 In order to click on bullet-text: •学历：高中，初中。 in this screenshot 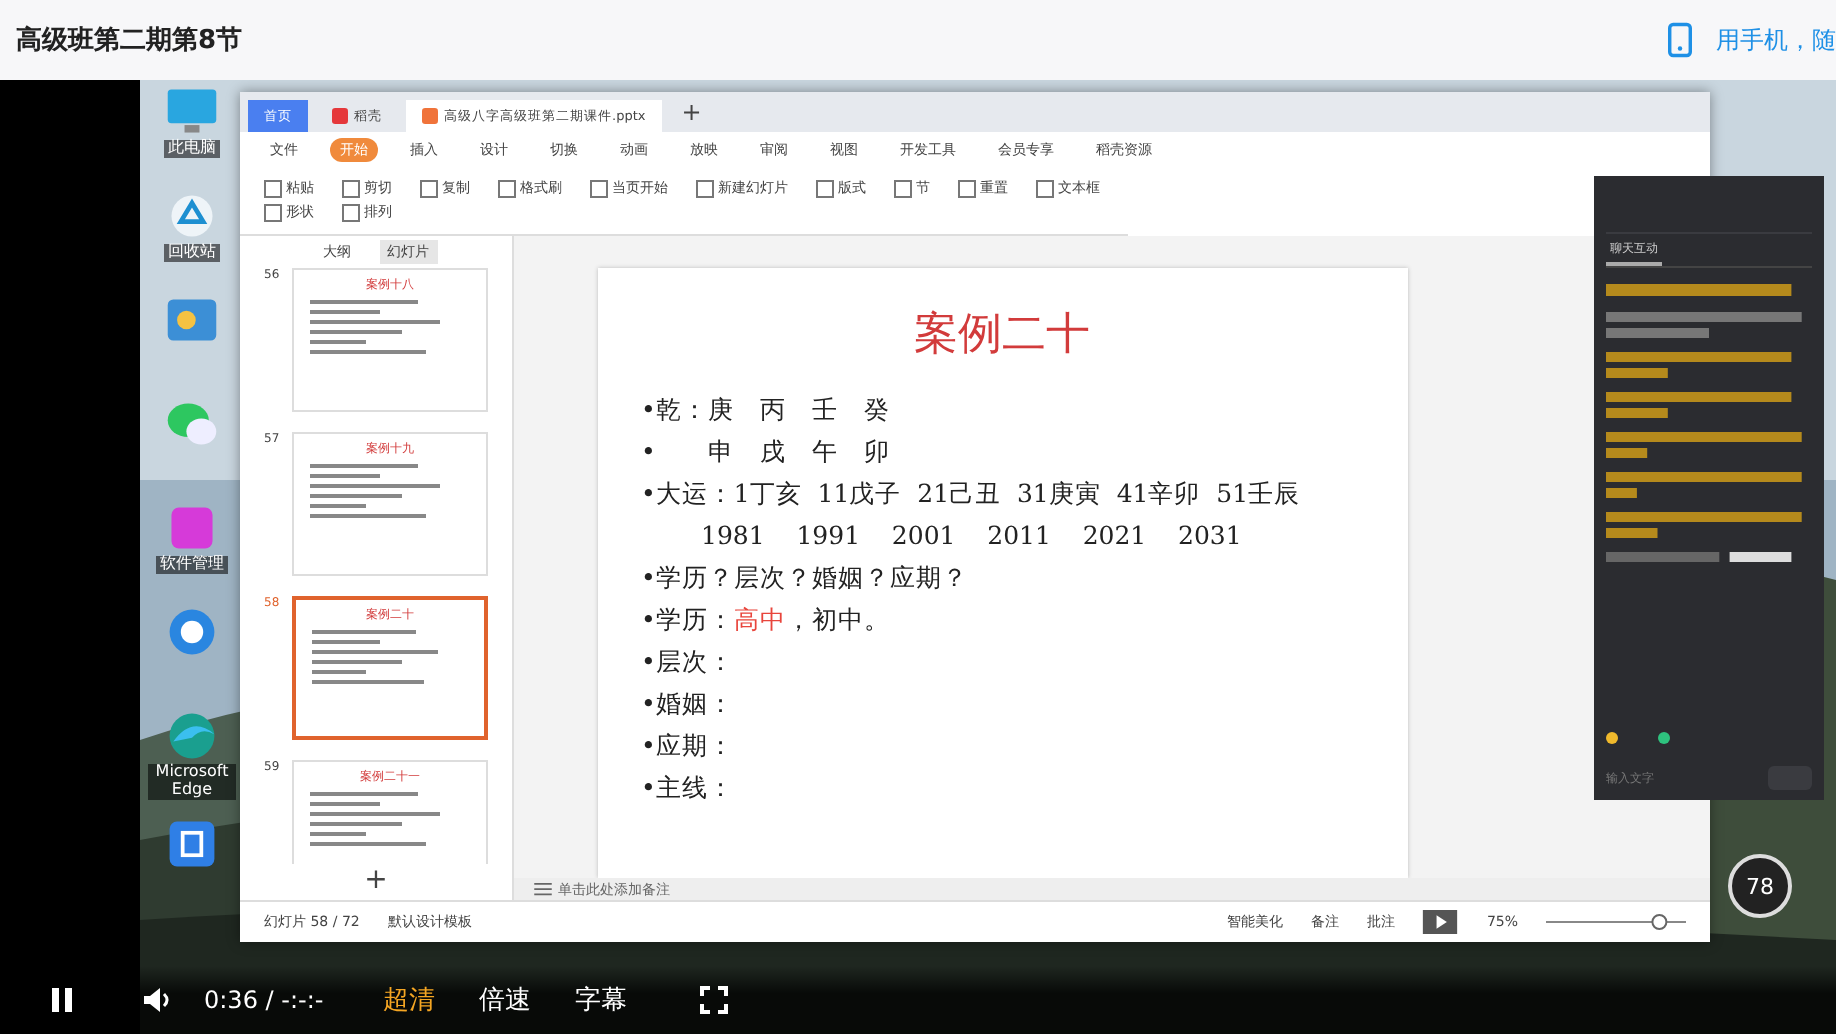, I will do `click(765, 619)`.